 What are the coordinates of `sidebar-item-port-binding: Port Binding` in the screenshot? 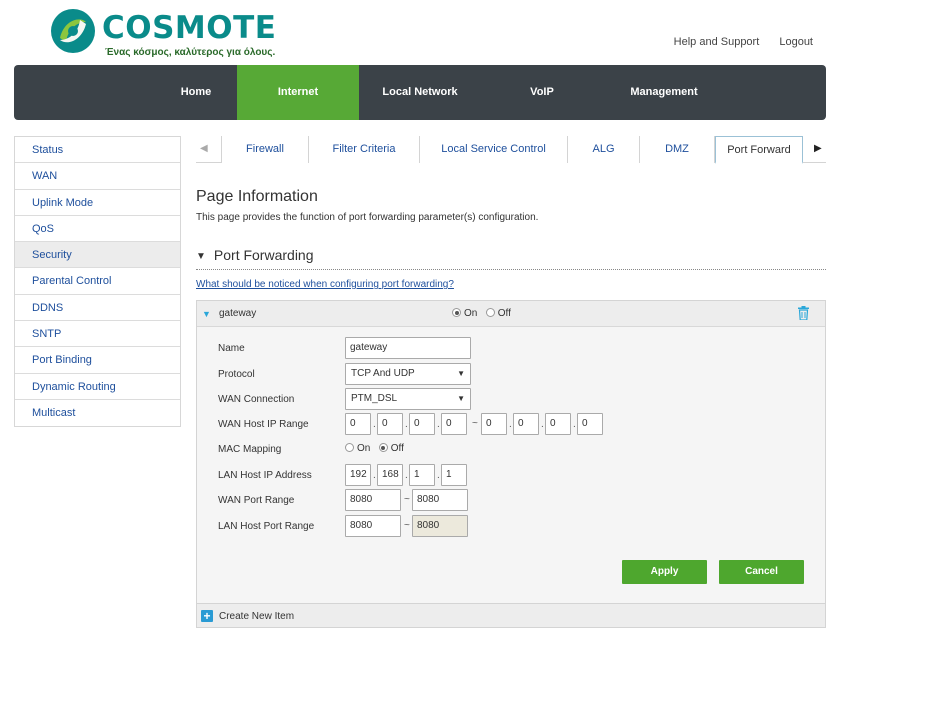 It's located at (97, 360).